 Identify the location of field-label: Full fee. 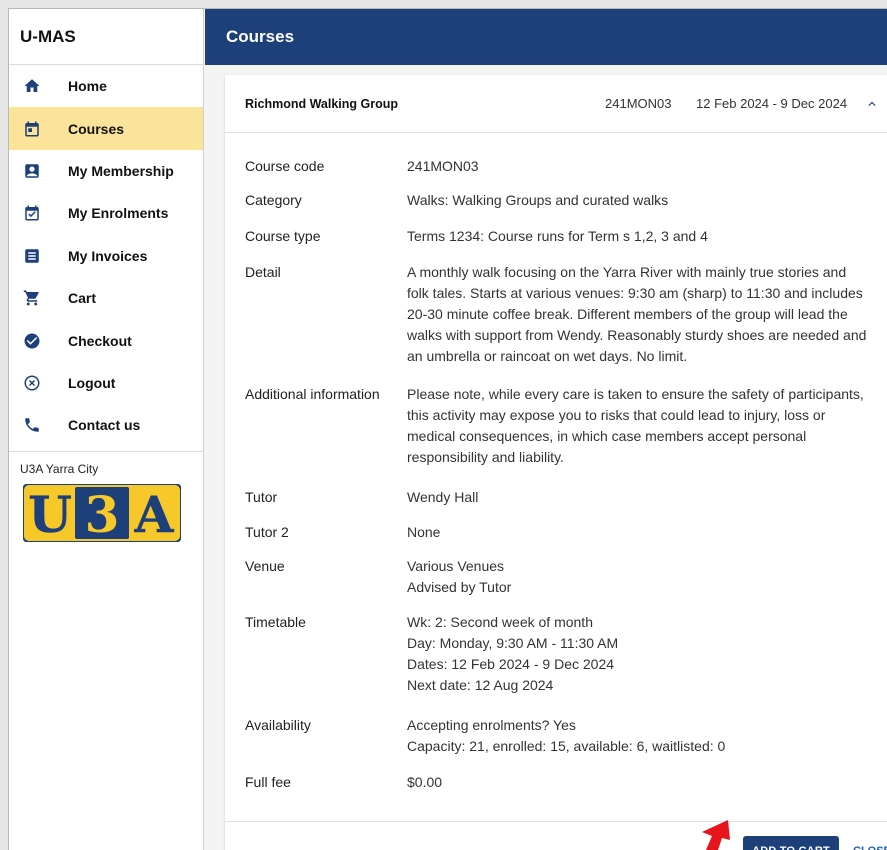
(268, 782).